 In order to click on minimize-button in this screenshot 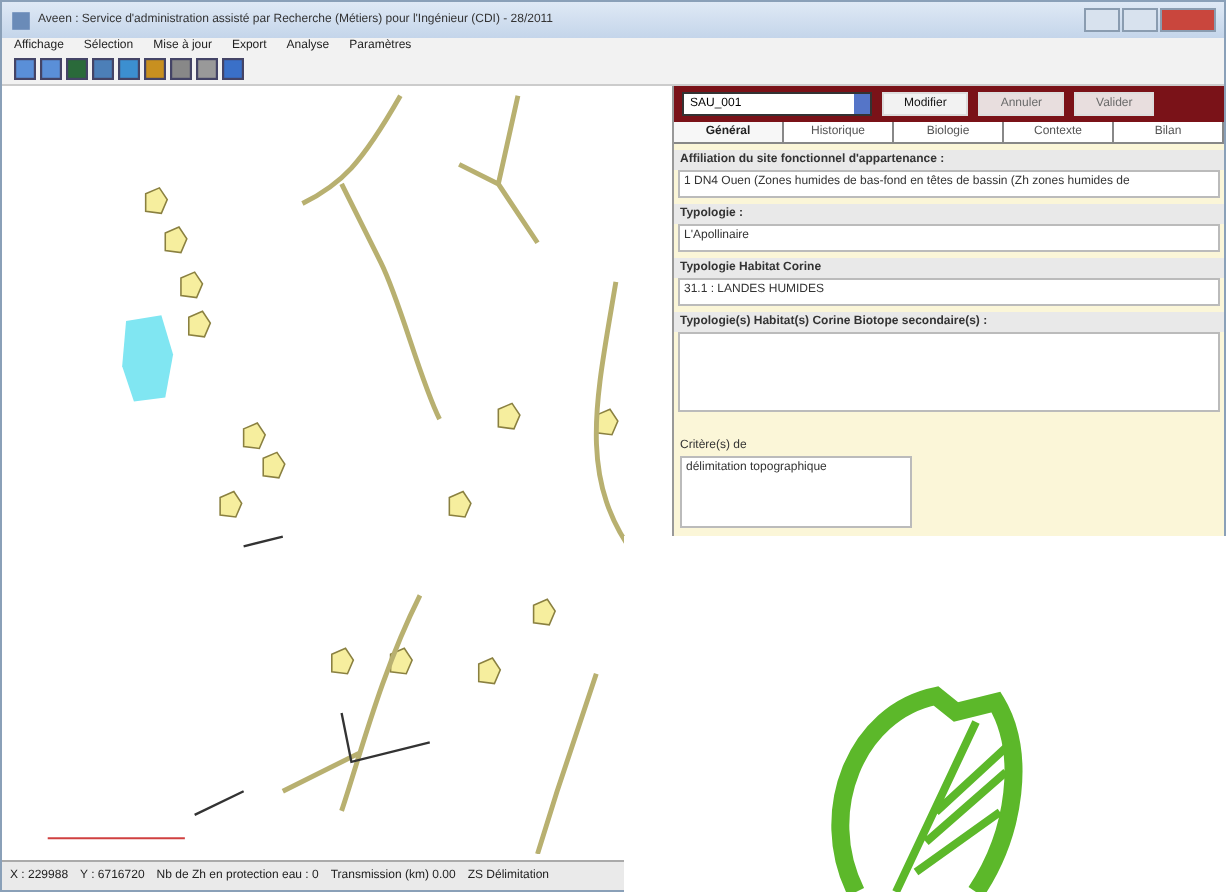, I will do `click(1102, 20)`.